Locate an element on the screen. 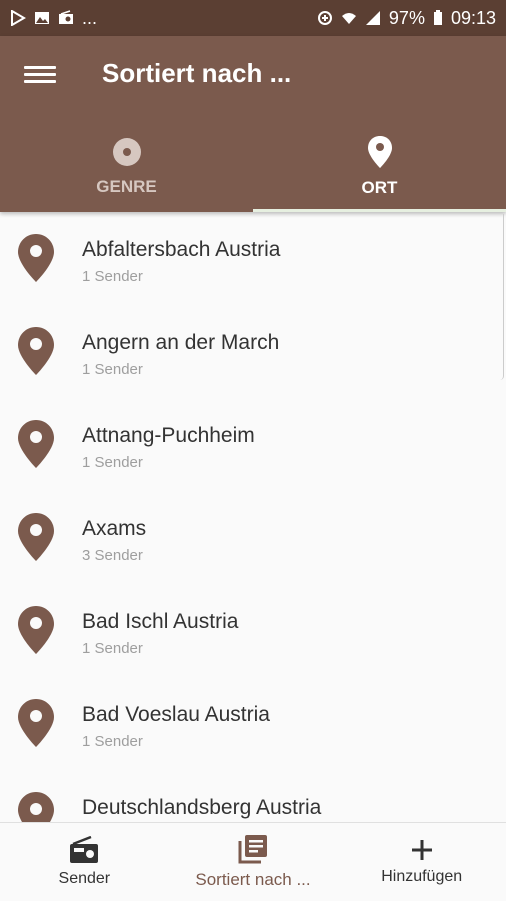 Image resolution: width=506 pixels, height=901 pixels. clock: 09:13 is located at coordinates (473, 17).